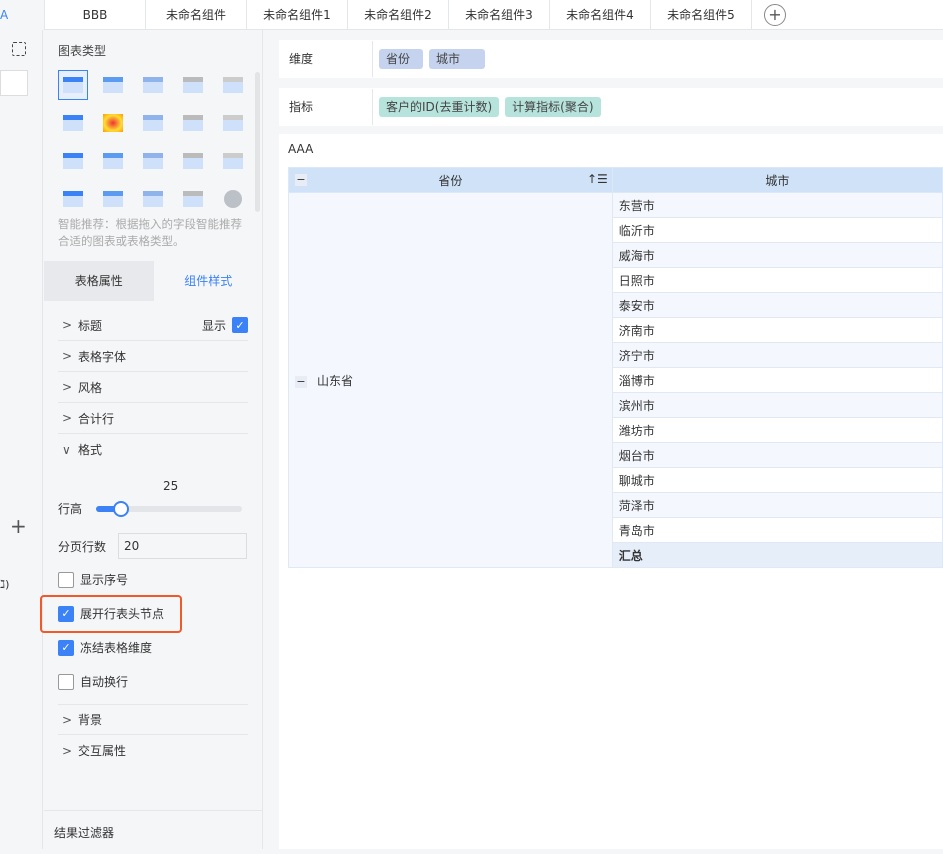  I want to click on line-icon, so click(193, 161).